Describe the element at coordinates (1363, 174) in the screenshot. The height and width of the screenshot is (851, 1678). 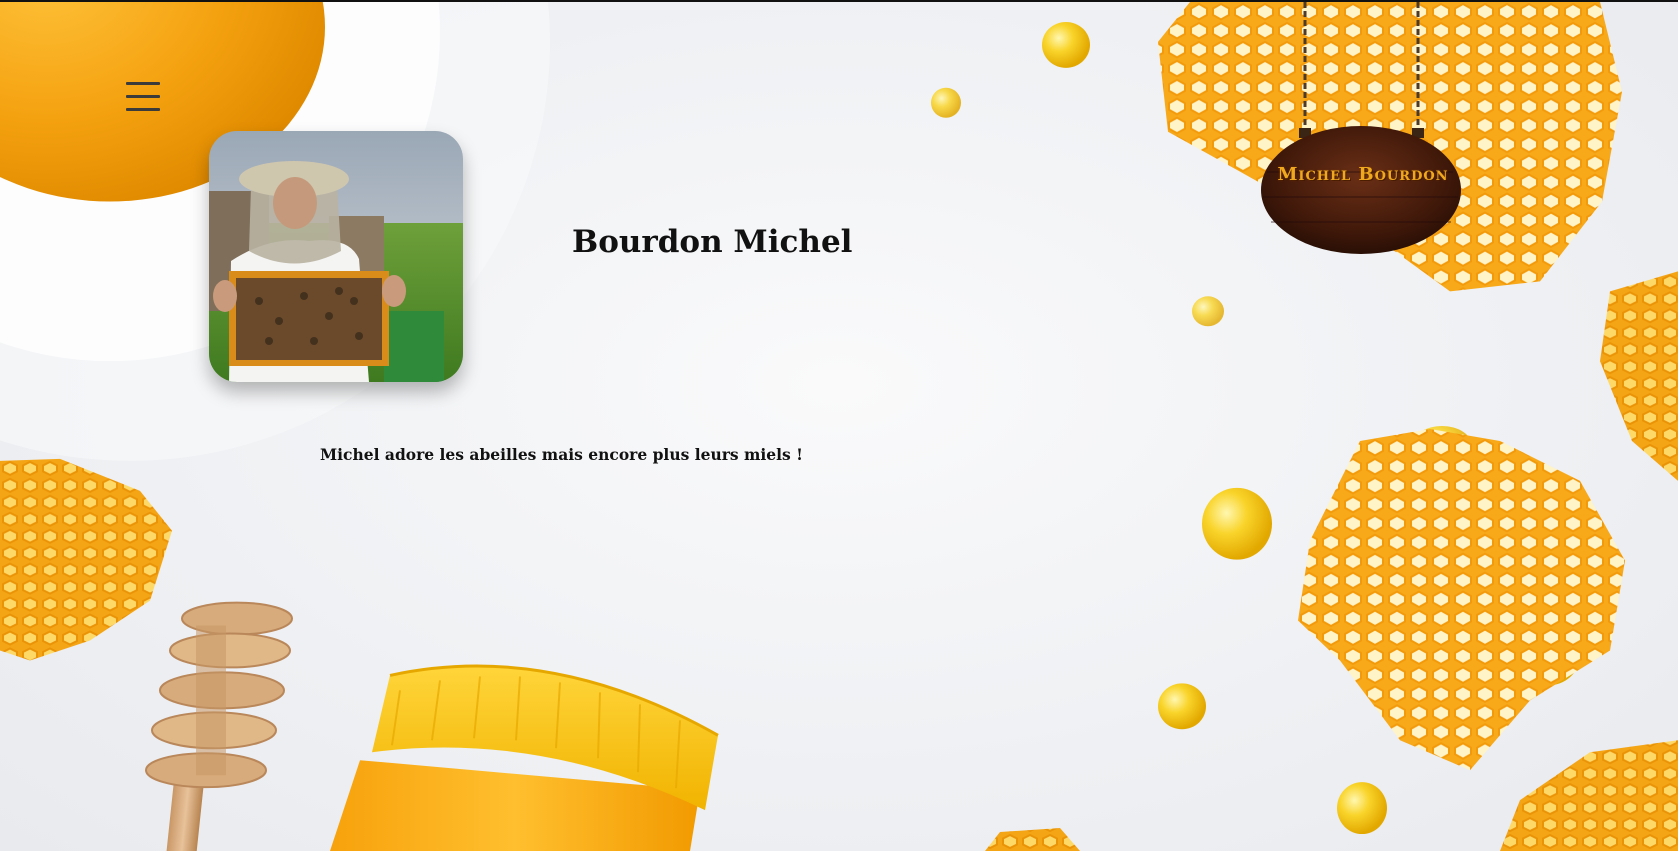
I see `sign-text: Michel Bourdon` at that location.